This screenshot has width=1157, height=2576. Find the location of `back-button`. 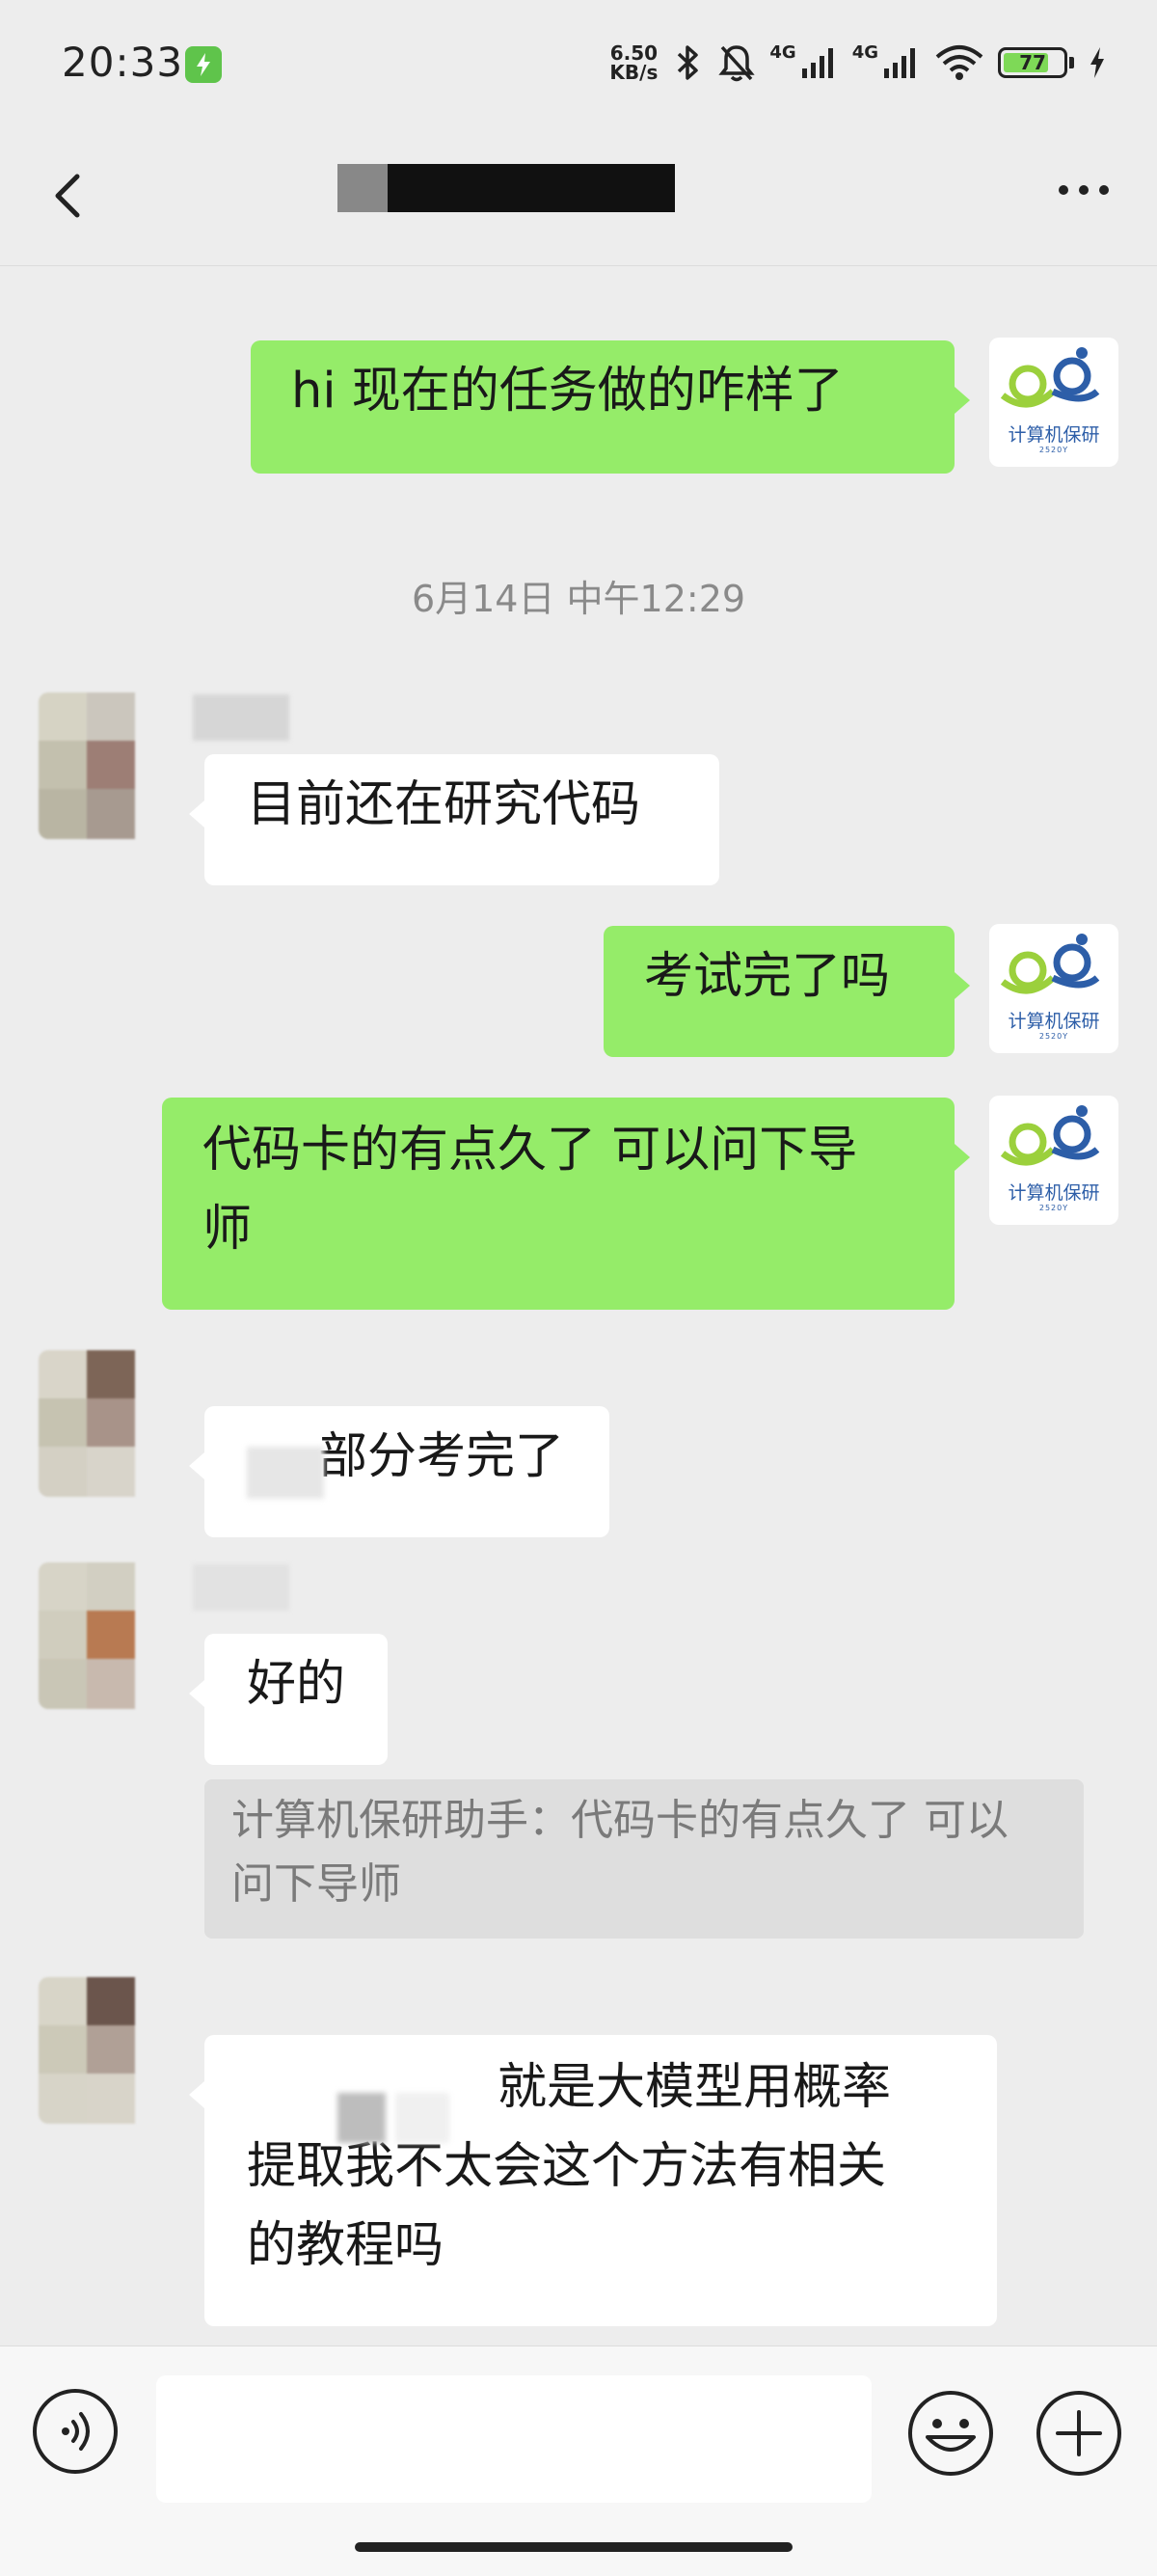

back-button is located at coordinates (71, 195).